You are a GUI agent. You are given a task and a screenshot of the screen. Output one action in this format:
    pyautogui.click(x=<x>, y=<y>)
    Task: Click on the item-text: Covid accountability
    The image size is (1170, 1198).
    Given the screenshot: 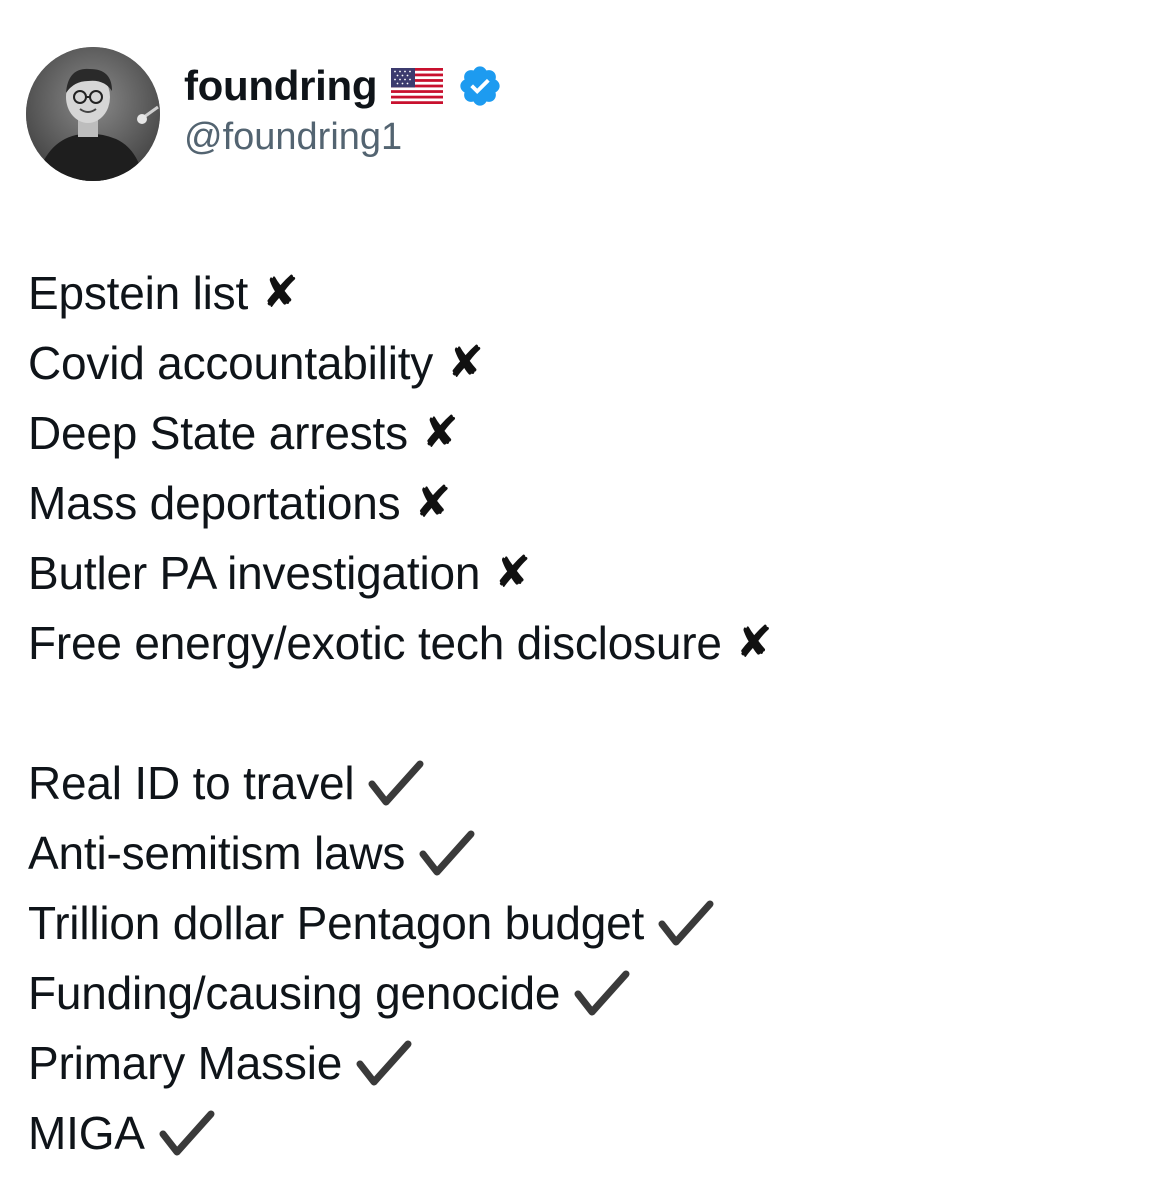 What is the action you would take?
    pyautogui.click(x=231, y=363)
    